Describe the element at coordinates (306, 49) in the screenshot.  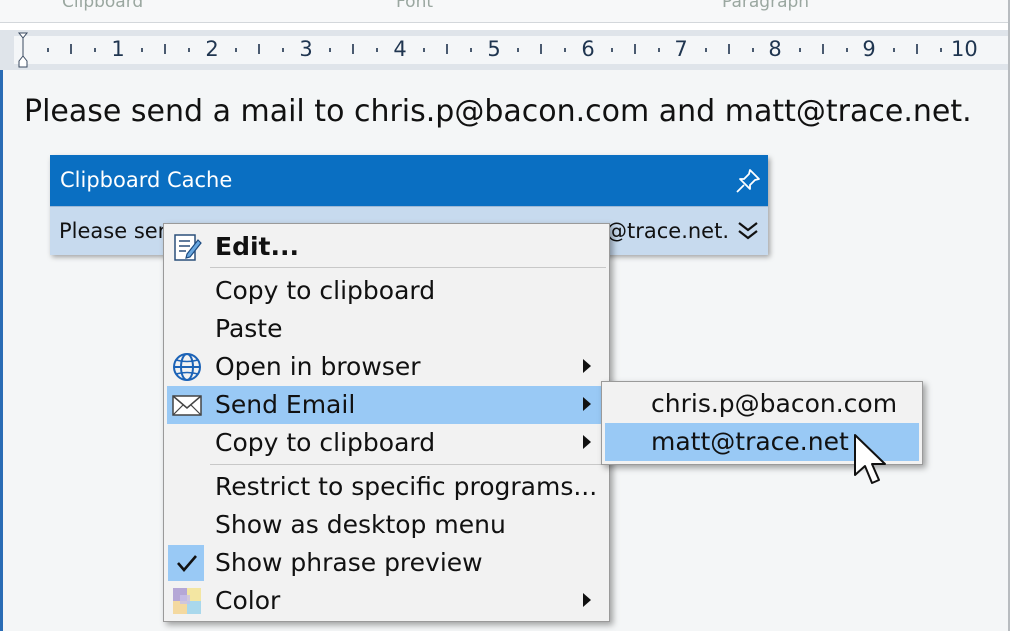
I see `ruler-number: 3` at that location.